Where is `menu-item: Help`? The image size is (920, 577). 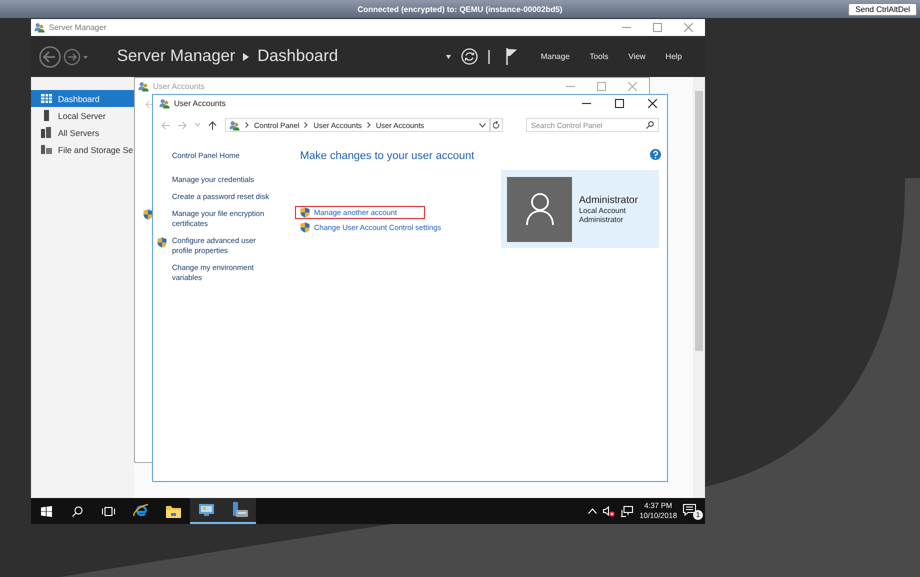 menu-item: Help is located at coordinates (673, 56).